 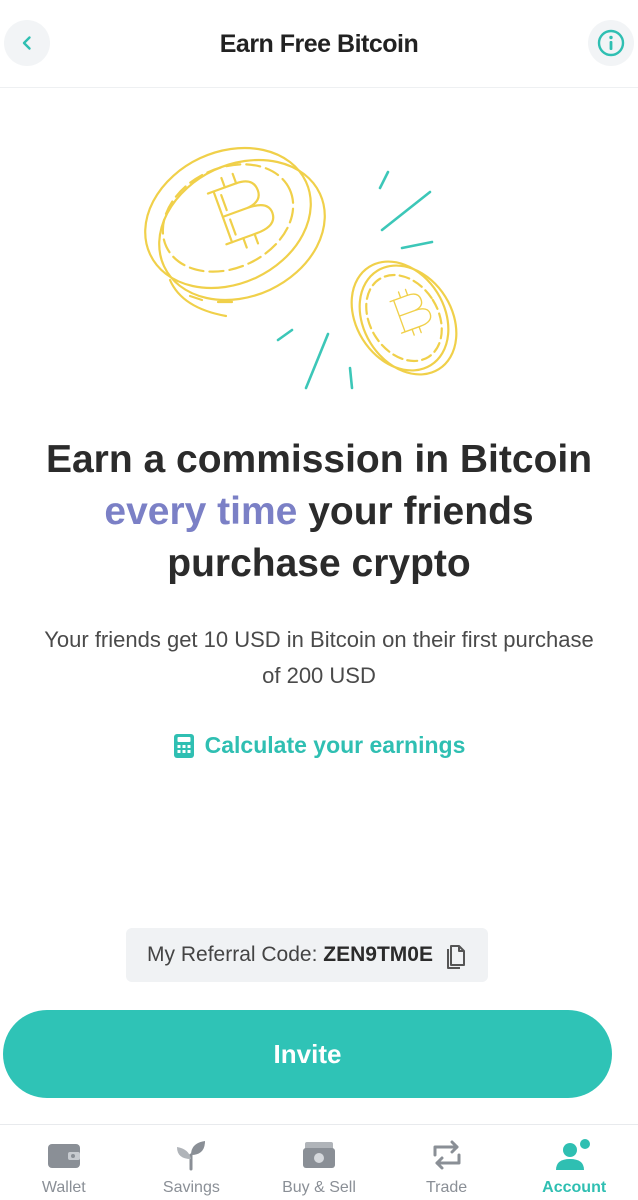 I want to click on tab-account: Account, so click(x=574, y=1162).